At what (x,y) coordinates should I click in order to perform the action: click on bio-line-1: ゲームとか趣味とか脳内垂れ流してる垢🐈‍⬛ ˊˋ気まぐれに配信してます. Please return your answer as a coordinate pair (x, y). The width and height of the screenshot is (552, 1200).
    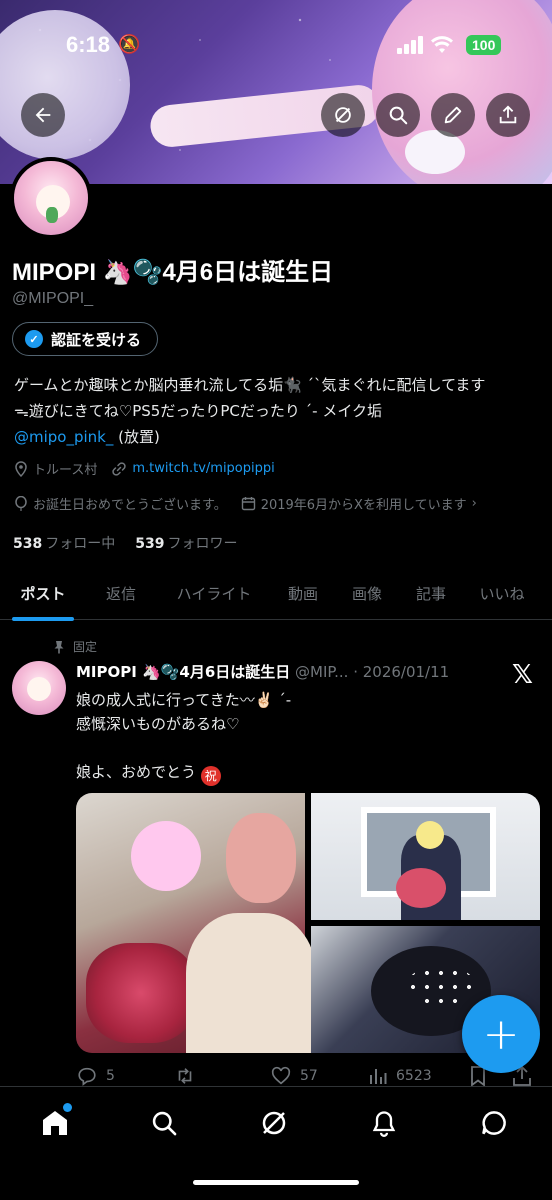
    Looking at the image, I should click on (250, 385).